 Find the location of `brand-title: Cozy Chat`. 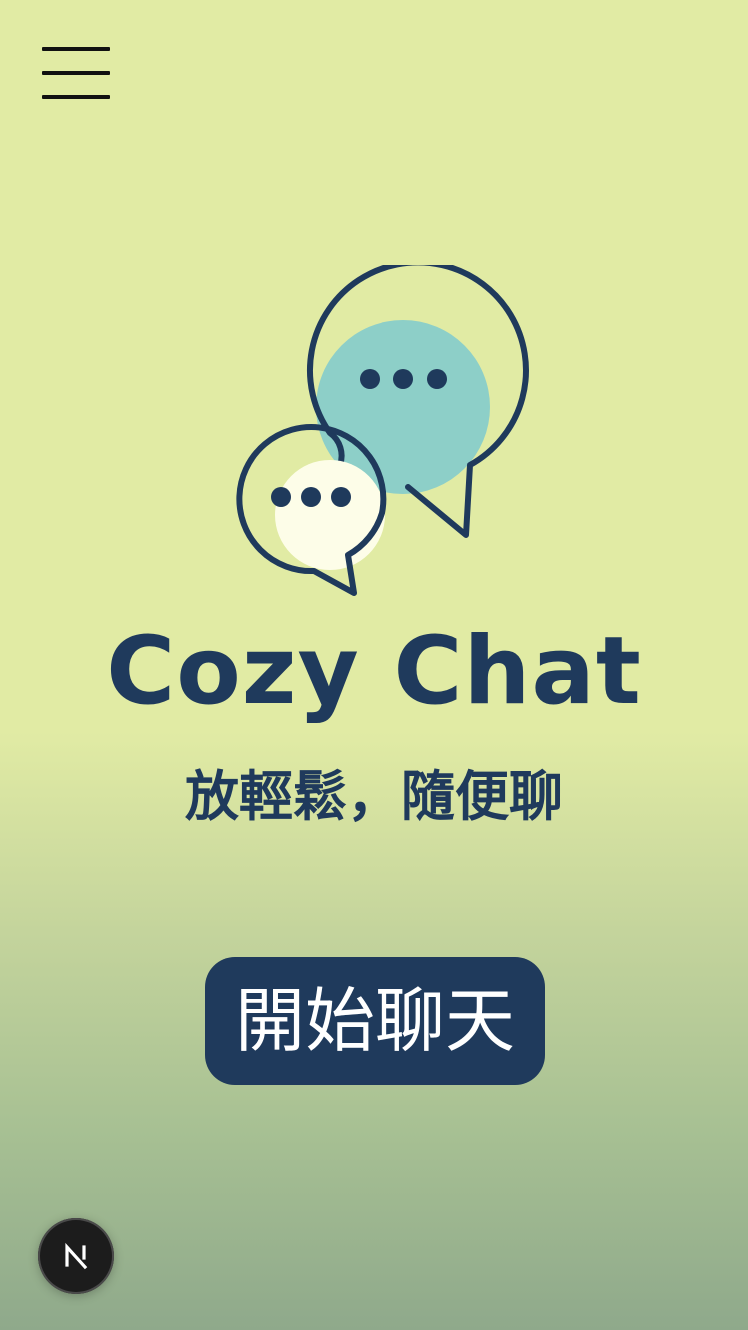

brand-title: Cozy Chat is located at coordinates (374, 671).